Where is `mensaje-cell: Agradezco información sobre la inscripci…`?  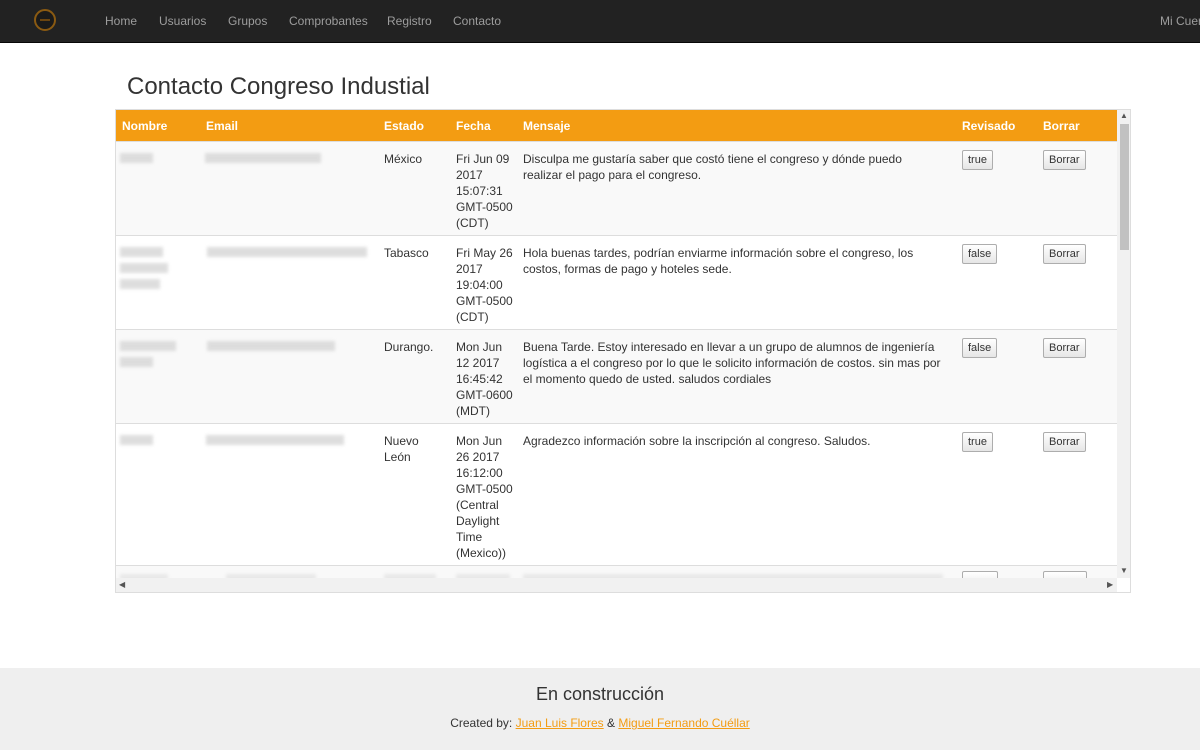
mensaje-cell: Agradezco información sobre la inscripci… is located at coordinates (697, 441).